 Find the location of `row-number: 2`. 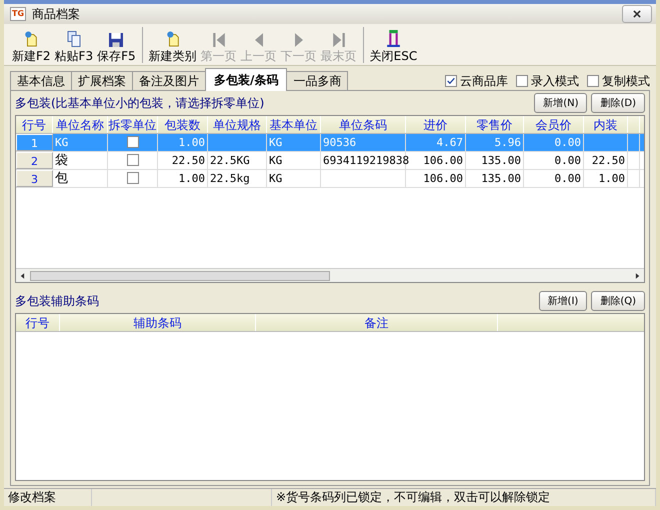

row-number: 2 is located at coordinates (34, 160).